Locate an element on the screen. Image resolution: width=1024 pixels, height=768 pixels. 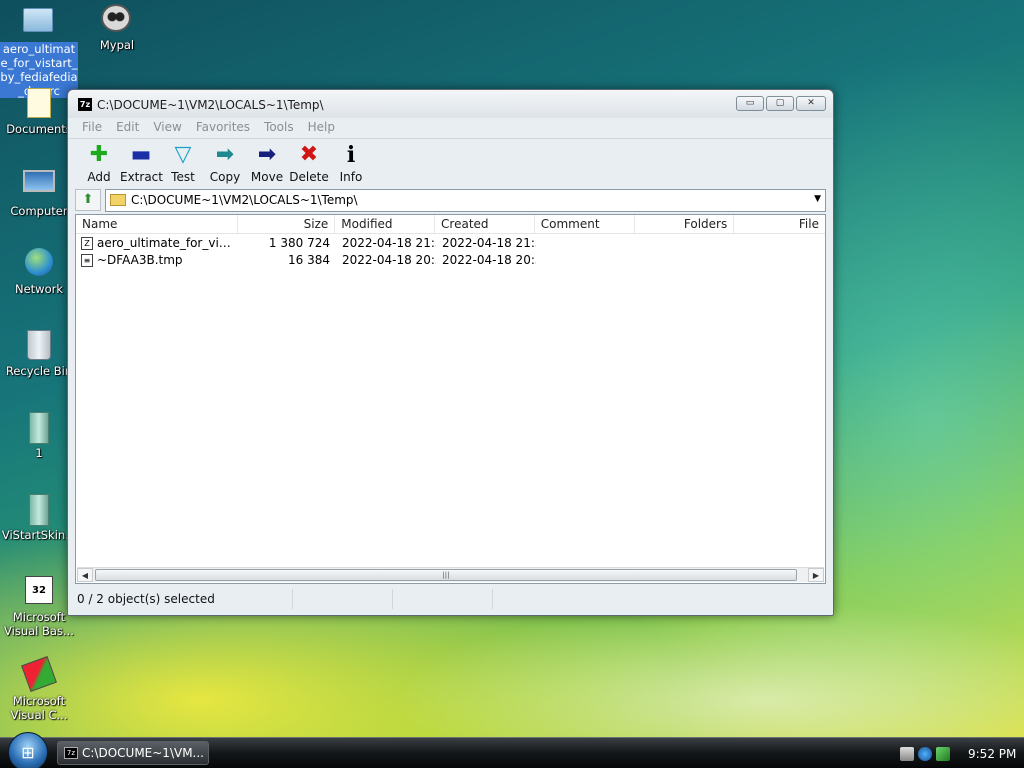
file-name: ~DFAA3B.tmp is located at coordinates (140, 260).